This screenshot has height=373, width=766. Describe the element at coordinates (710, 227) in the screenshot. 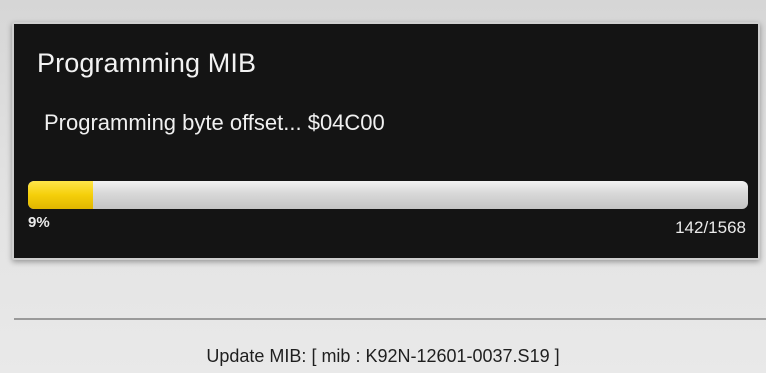

I see `progress-count: 142/1568` at that location.